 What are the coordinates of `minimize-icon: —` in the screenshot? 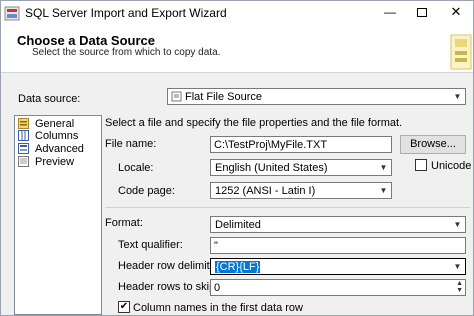 It's located at (390, 12).